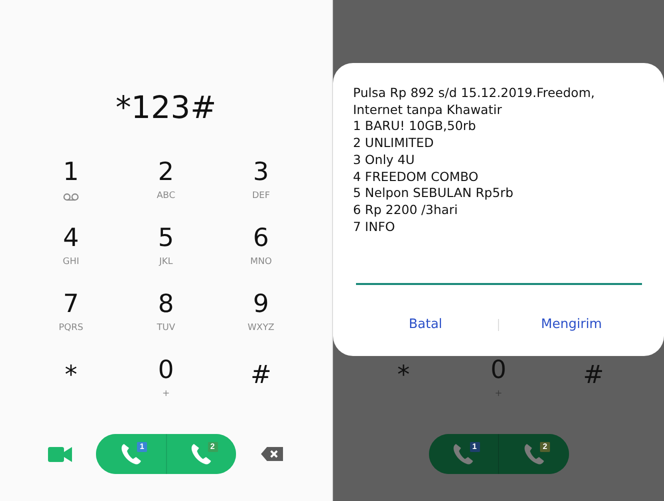 This screenshot has width=664, height=501. What do you see at coordinates (71, 197) in the screenshot?
I see `voicemail-icon` at bounding box center [71, 197].